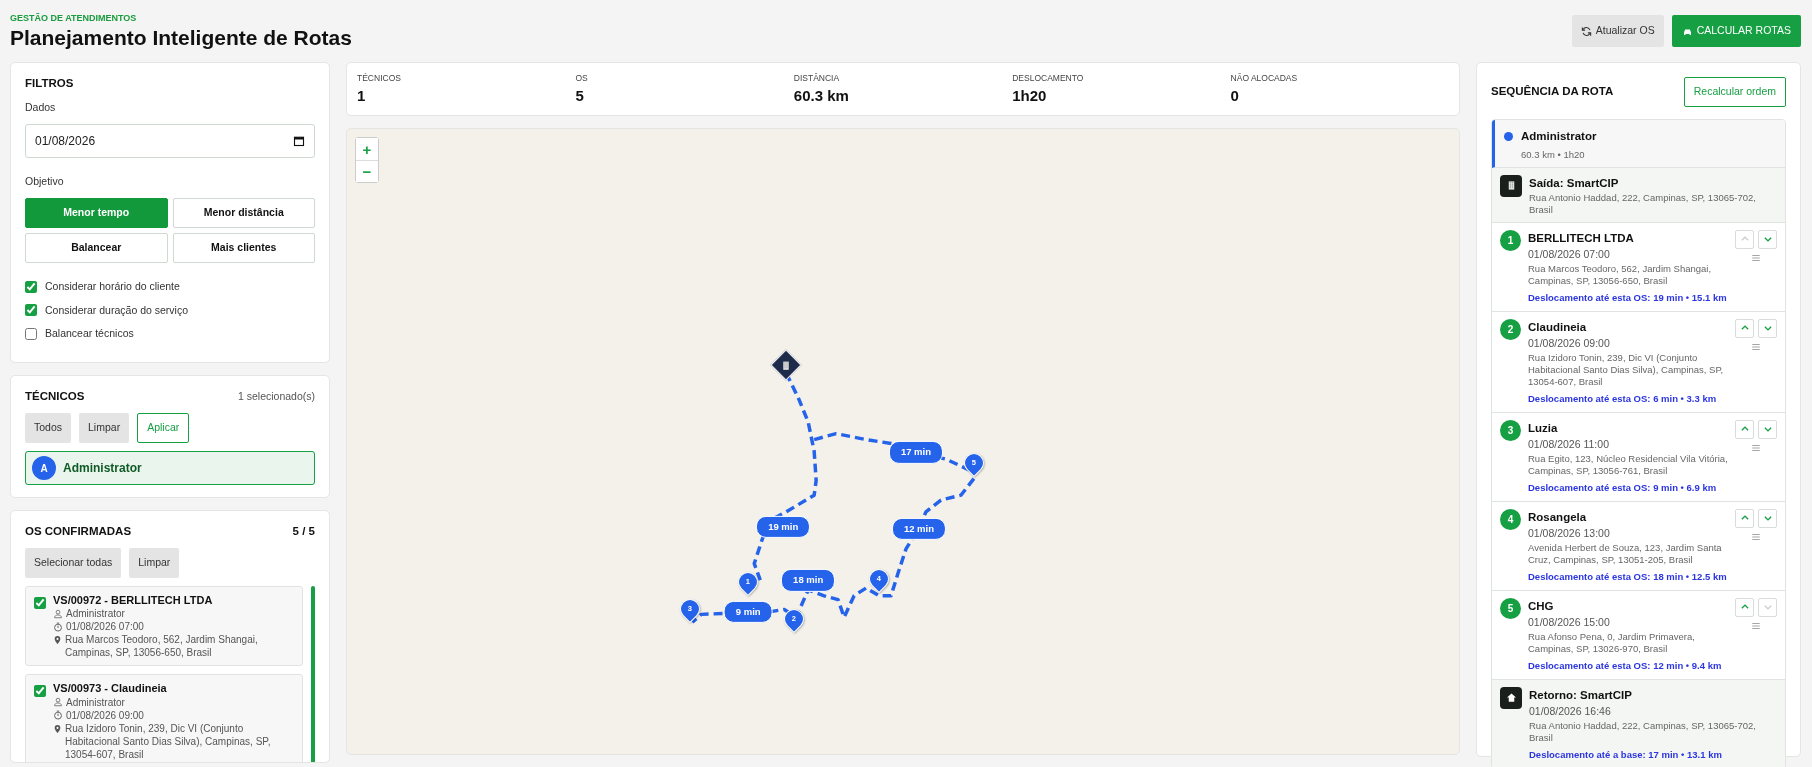  What do you see at coordinates (276, 396) in the screenshot?
I see `selection-count: 1 selecionado(s)` at bounding box center [276, 396].